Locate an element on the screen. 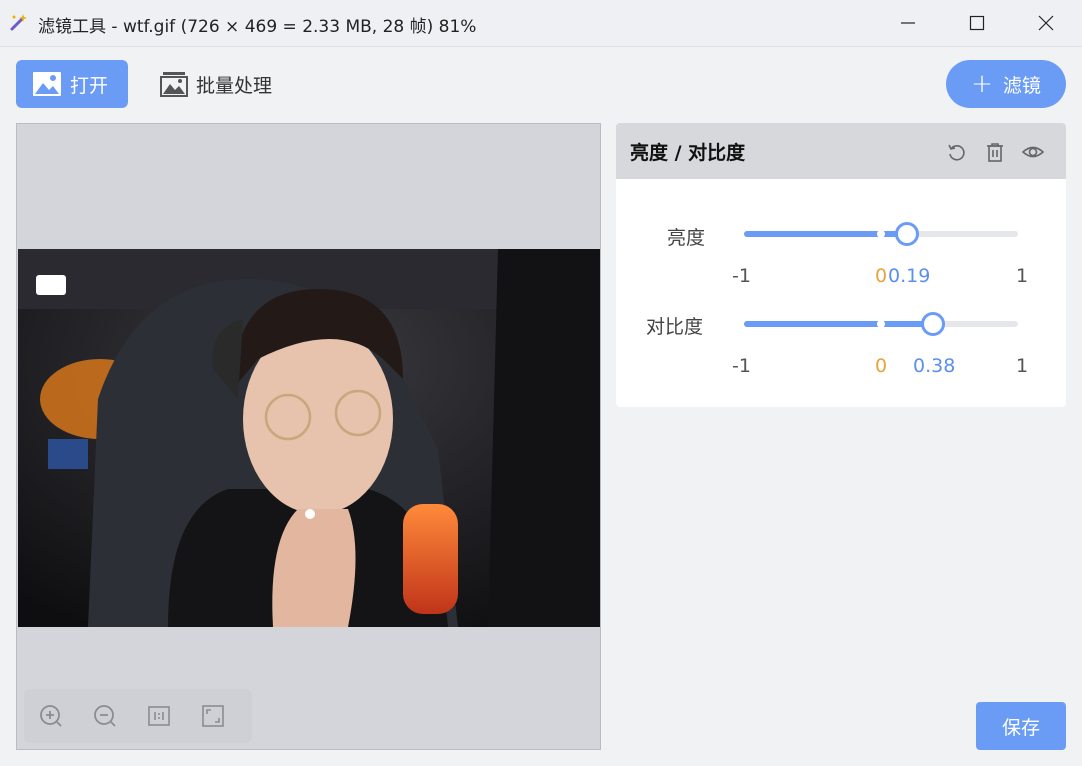  contrast-zero-marker is located at coordinates (881, 324).